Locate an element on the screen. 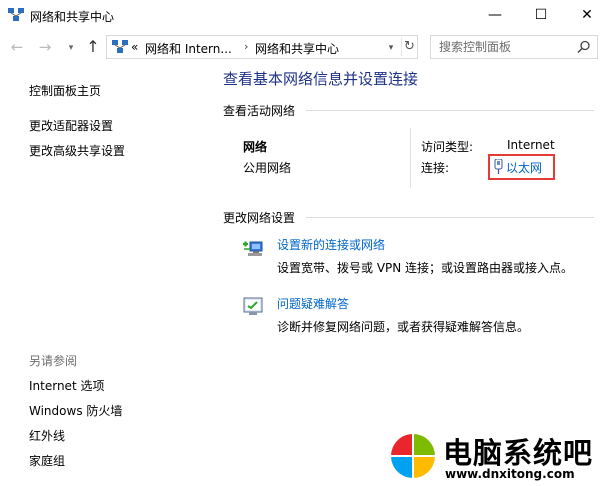 The width and height of the screenshot is (610, 486). setup-new-connection-link: 设置新的连接或网络 is located at coordinates (331, 244).